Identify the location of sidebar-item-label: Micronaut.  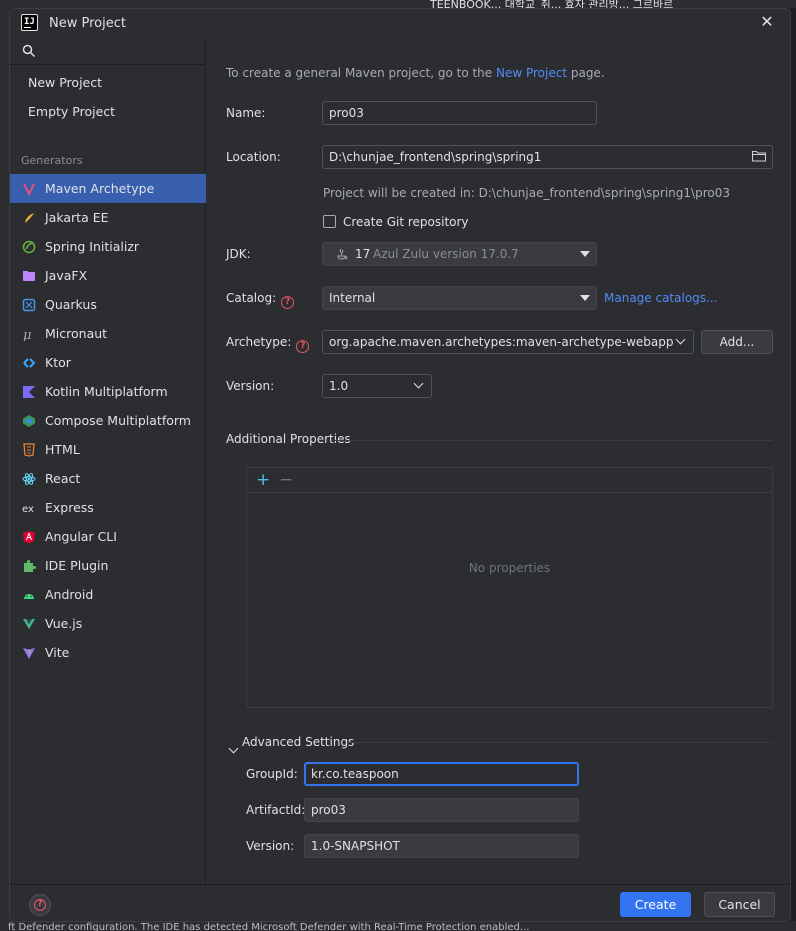
(76, 333).